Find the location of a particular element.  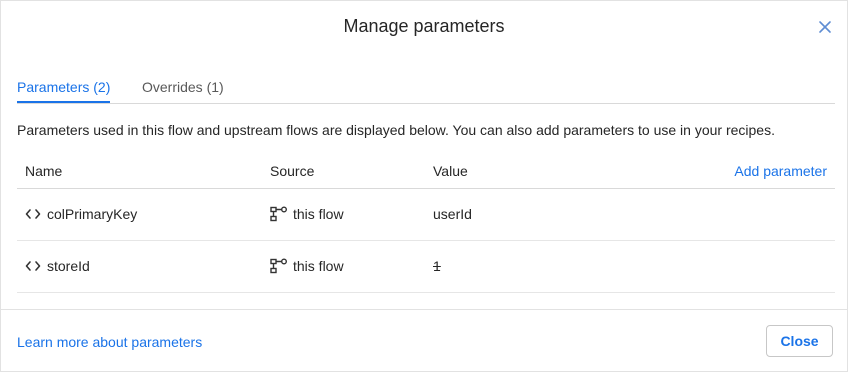

tab-bar: Parameters (2) Overrides (1) is located at coordinates (426, 89).